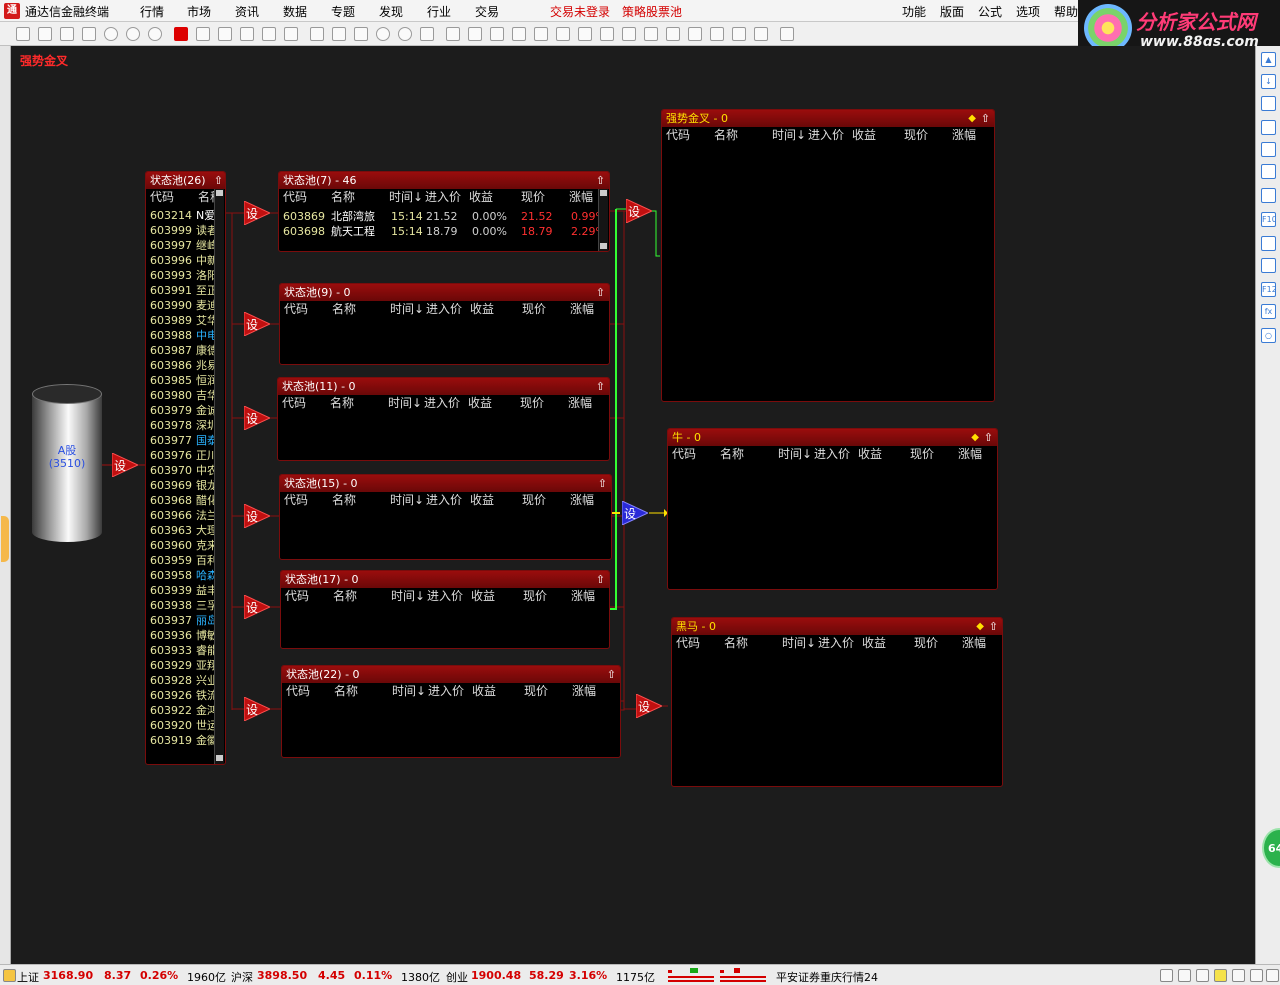 The width and height of the screenshot is (1280, 985). What do you see at coordinates (343, 11) in the screenshot?
I see `menu-item: 专题` at bounding box center [343, 11].